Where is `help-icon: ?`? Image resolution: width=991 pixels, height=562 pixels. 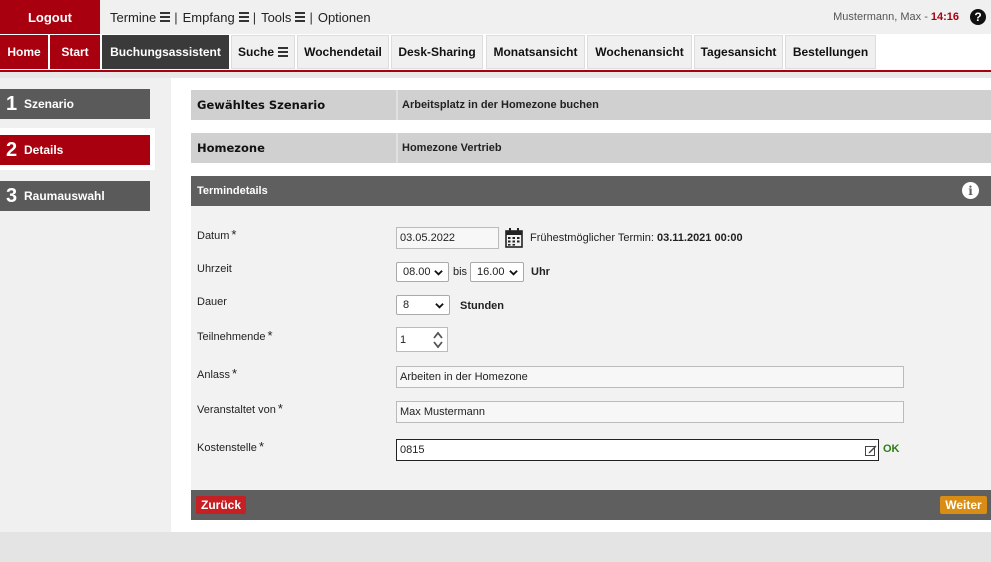 help-icon: ? is located at coordinates (978, 17).